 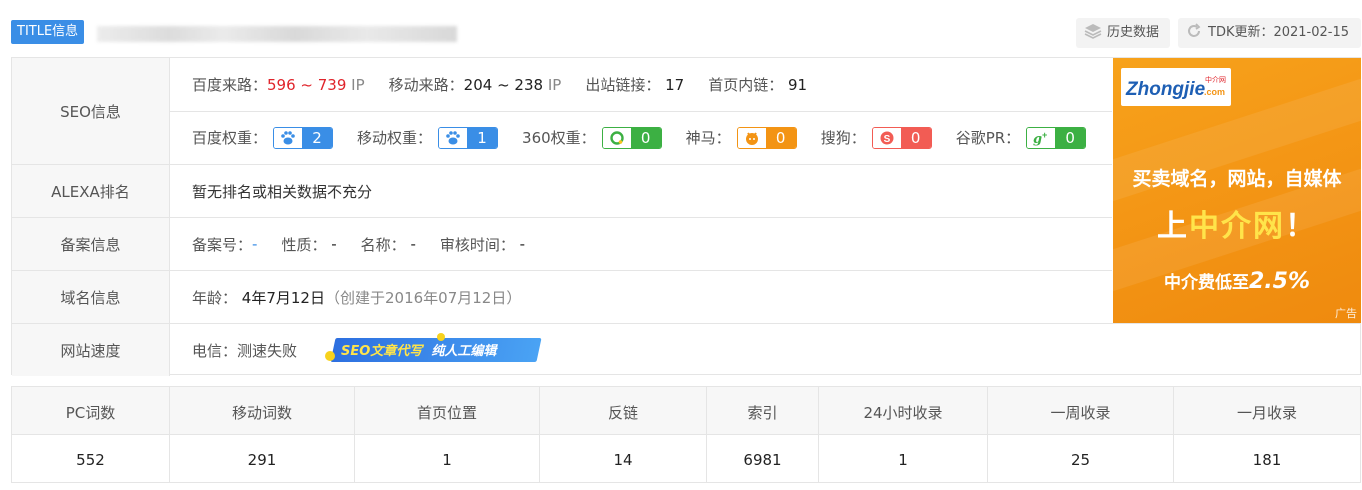 I want to click on history-data-label: 历史数据, so click(x=1133, y=32).